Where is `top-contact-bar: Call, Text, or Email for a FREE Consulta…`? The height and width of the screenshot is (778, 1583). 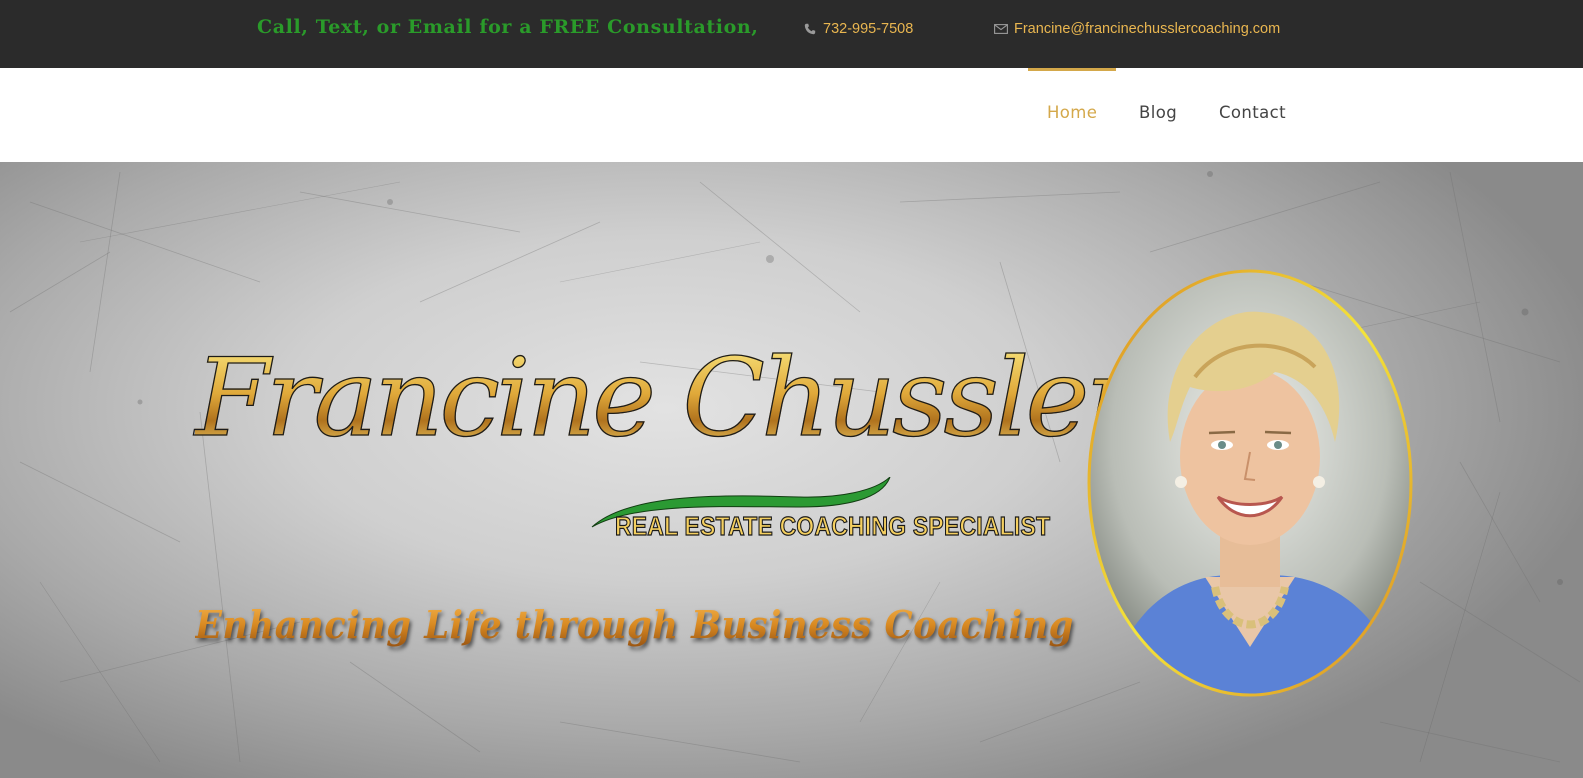
top-contact-bar: Call, Text, or Email for a FREE Consulta… is located at coordinates (791, 34).